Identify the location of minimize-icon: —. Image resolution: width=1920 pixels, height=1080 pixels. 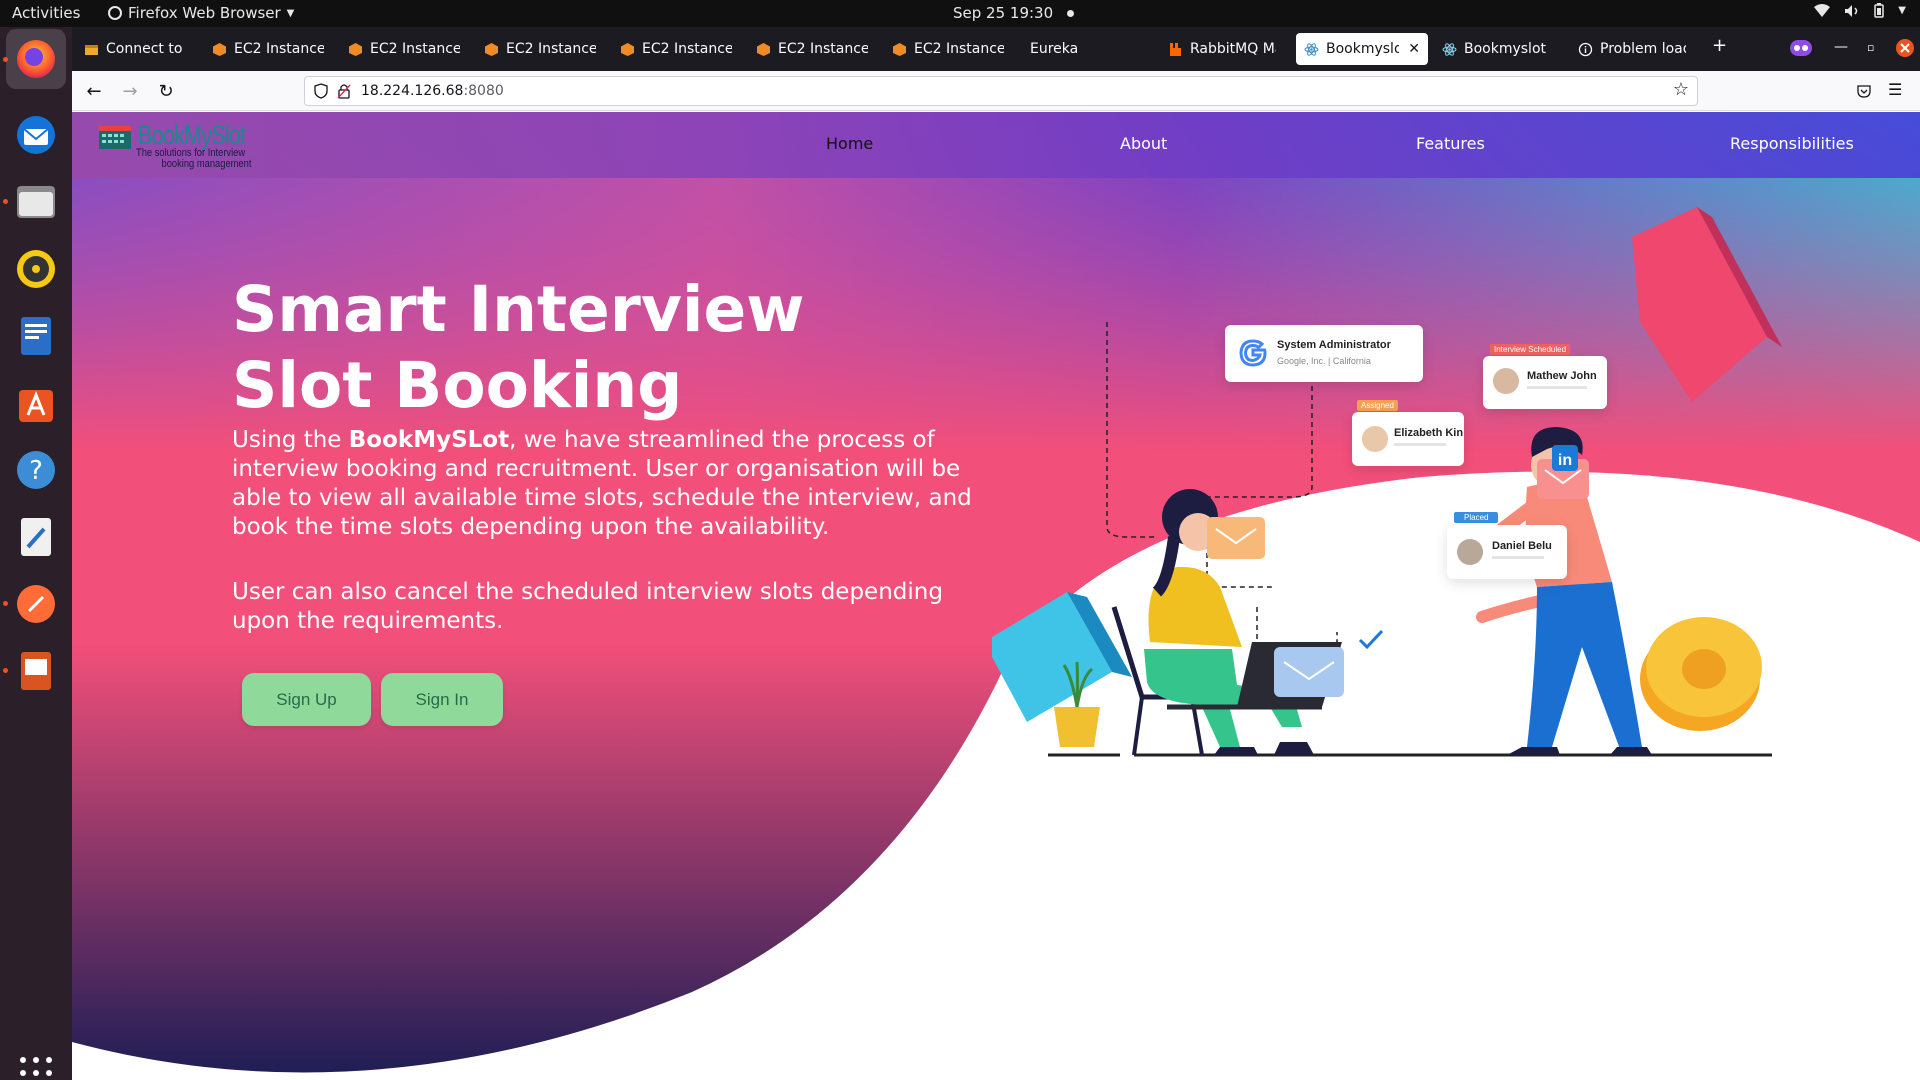
(1841, 47).